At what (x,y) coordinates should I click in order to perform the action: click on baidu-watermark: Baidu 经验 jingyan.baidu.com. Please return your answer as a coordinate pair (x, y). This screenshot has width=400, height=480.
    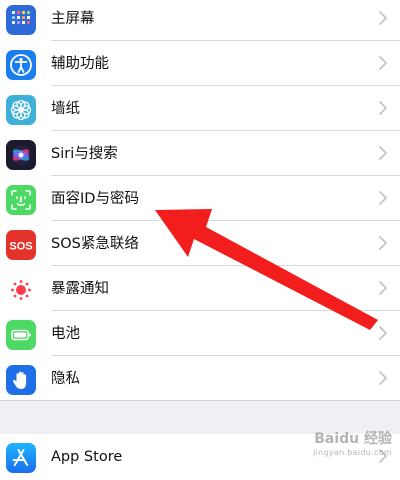
    Looking at the image, I should click on (352, 442).